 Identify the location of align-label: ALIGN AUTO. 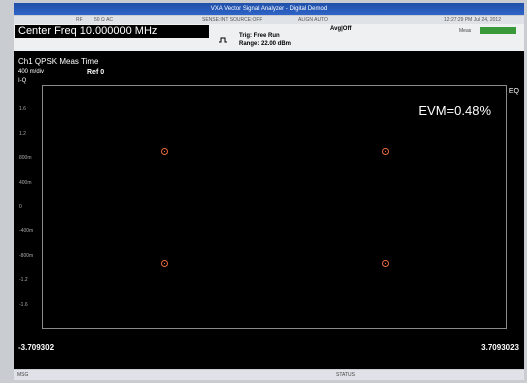
(313, 20).